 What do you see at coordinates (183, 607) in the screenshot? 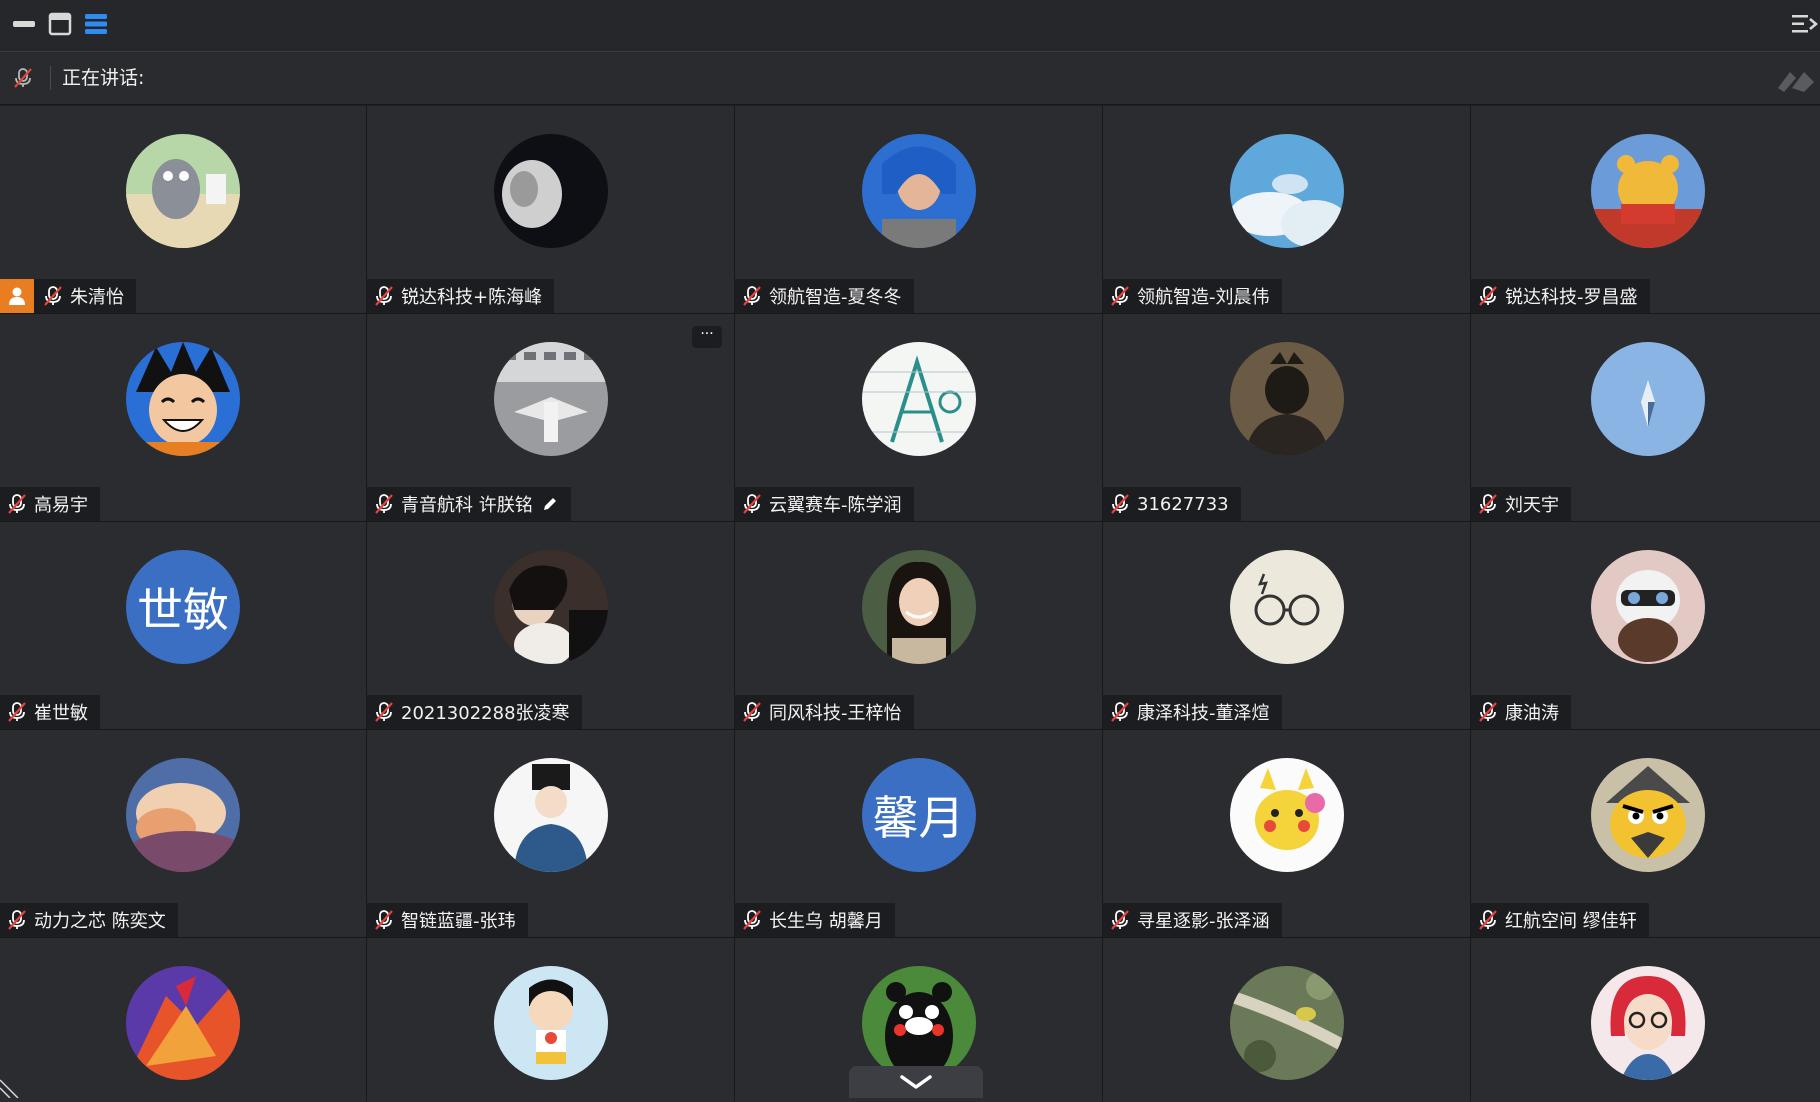
I see `avatar: 世敏` at bounding box center [183, 607].